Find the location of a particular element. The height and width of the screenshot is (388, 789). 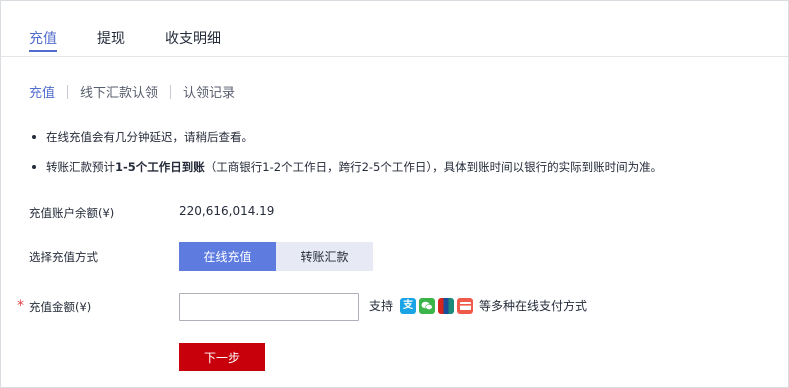

balance-value: 220,616,014.19 is located at coordinates (227, 211).